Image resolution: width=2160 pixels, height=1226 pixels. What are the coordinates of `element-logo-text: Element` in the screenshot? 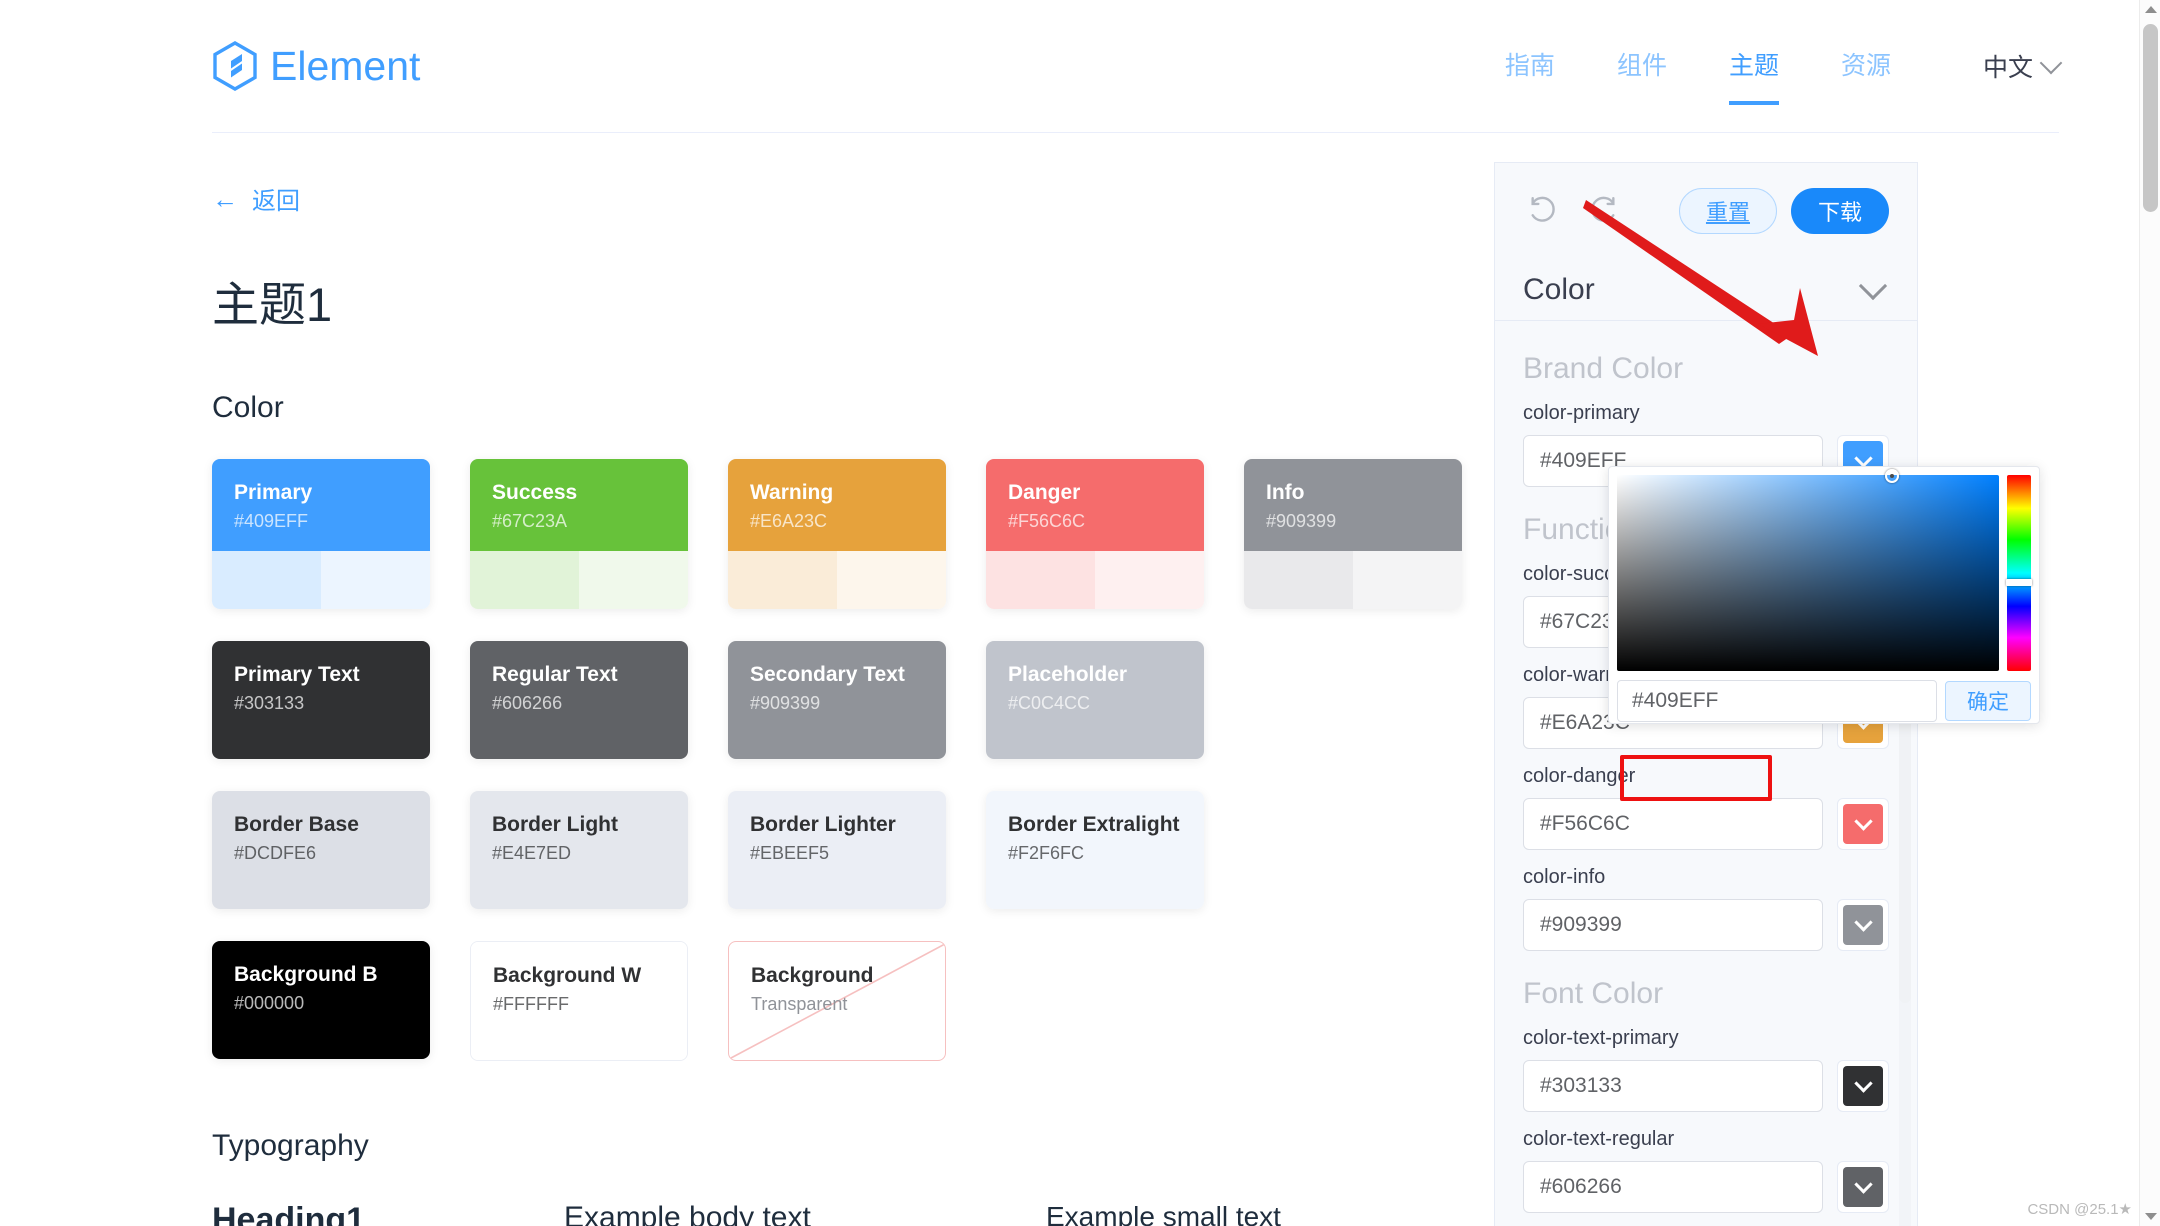 It's located at (345, 65).